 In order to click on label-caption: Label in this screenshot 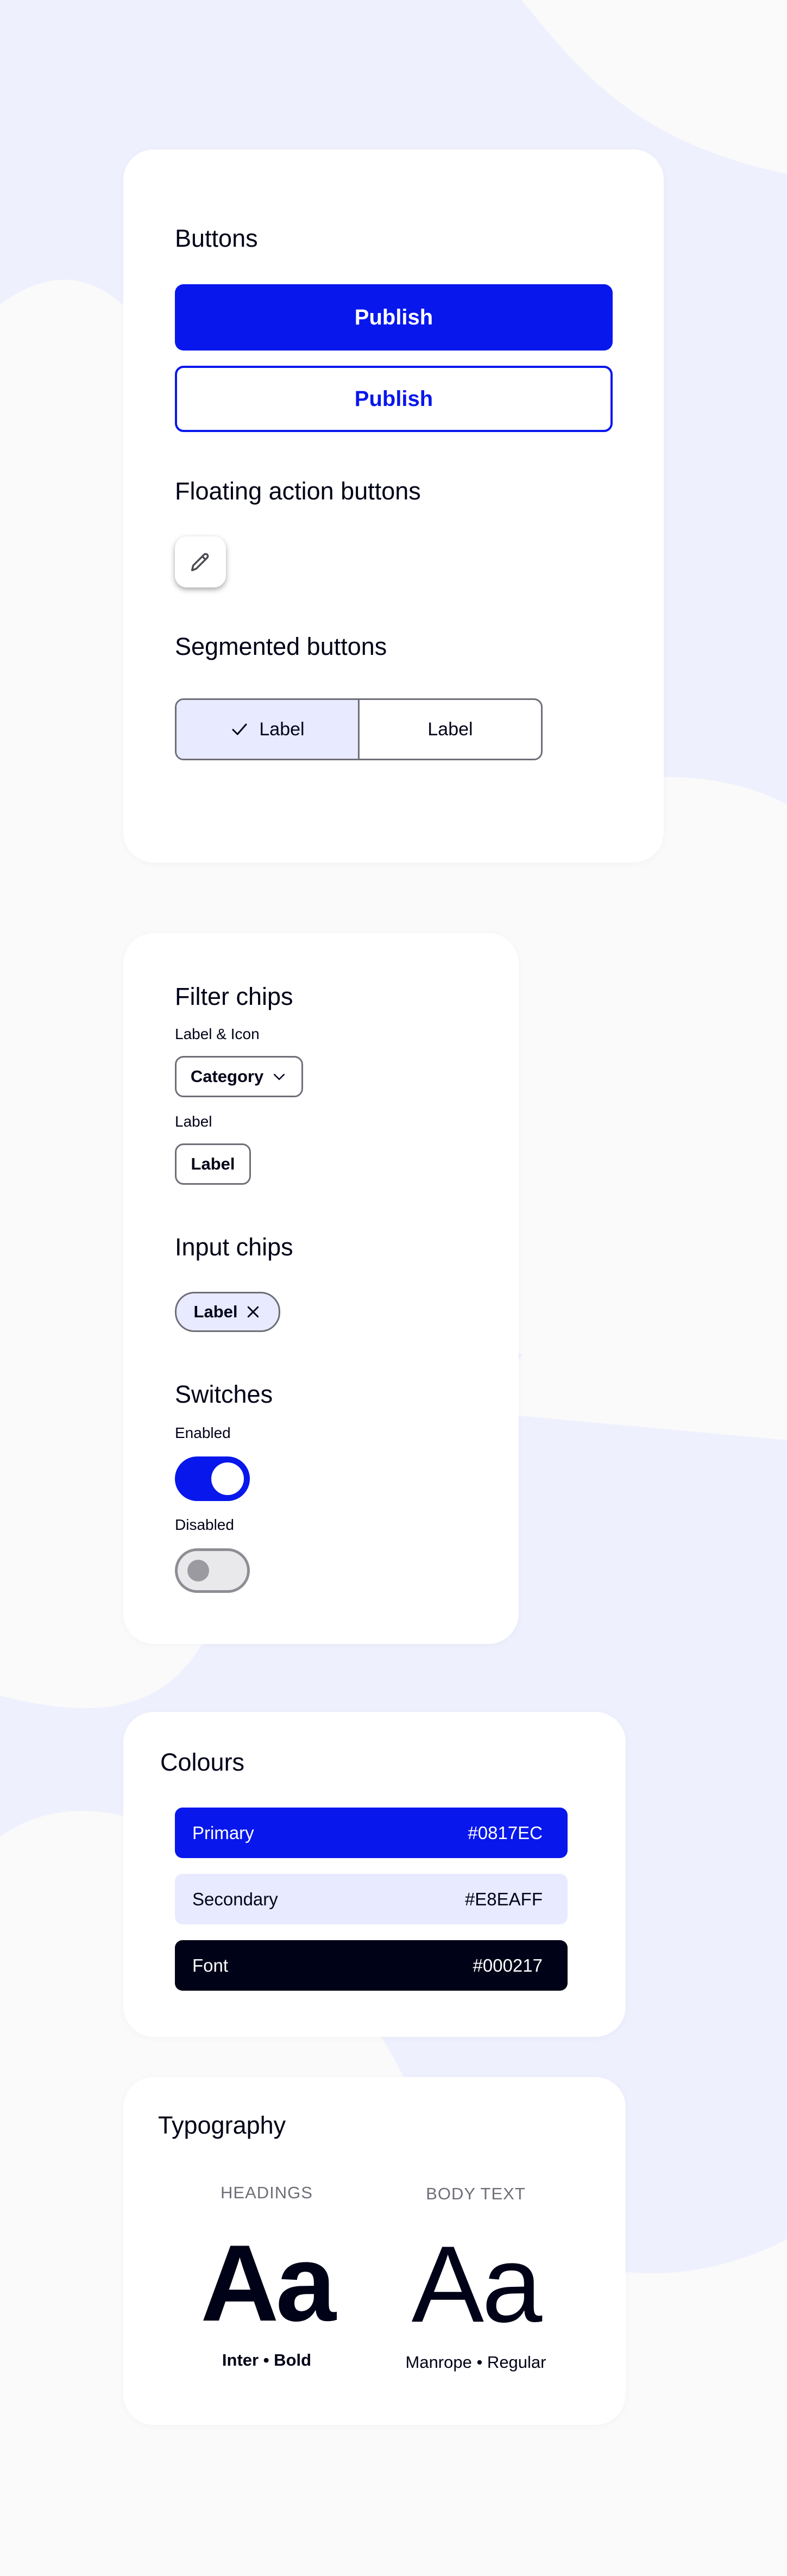, I will do `click(194, 1121)`.